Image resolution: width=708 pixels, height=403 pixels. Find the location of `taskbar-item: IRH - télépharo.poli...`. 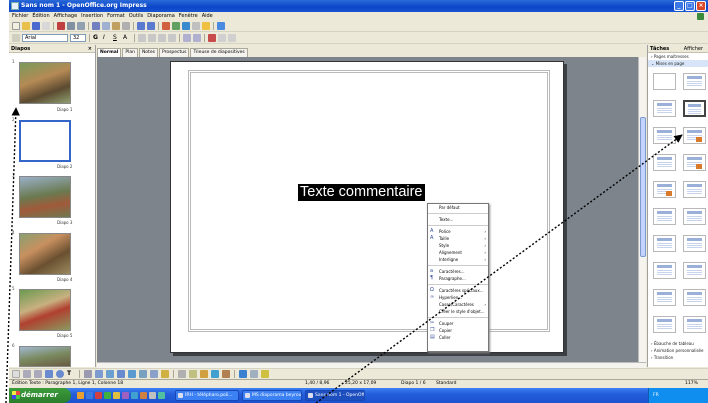

taskbar-item: IRH - télépharo.poli... is located at coordinates (207, 395).